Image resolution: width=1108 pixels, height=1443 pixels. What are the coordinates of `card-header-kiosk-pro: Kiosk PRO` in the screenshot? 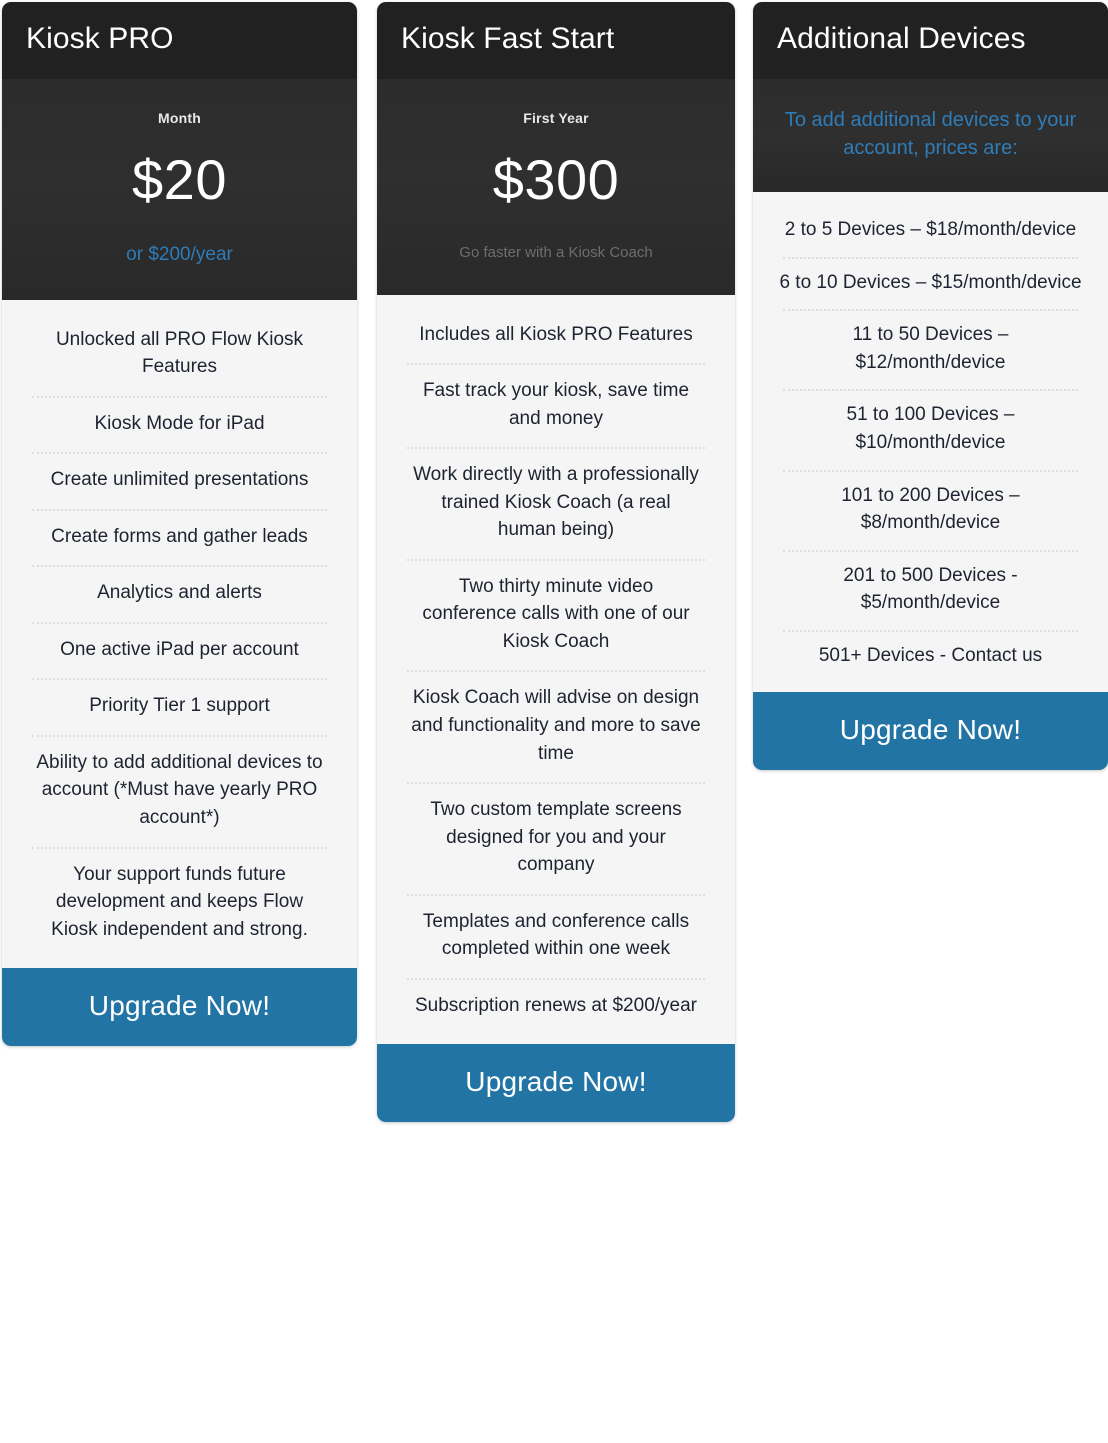 It's located at (179, 41).